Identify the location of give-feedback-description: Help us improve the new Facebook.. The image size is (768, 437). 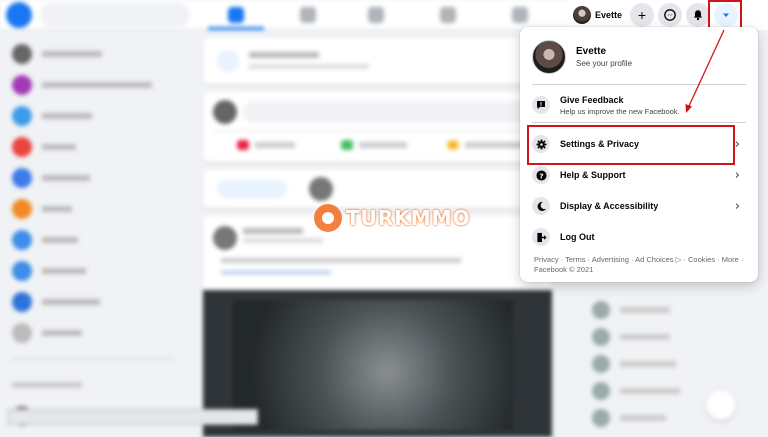
(620, 111).